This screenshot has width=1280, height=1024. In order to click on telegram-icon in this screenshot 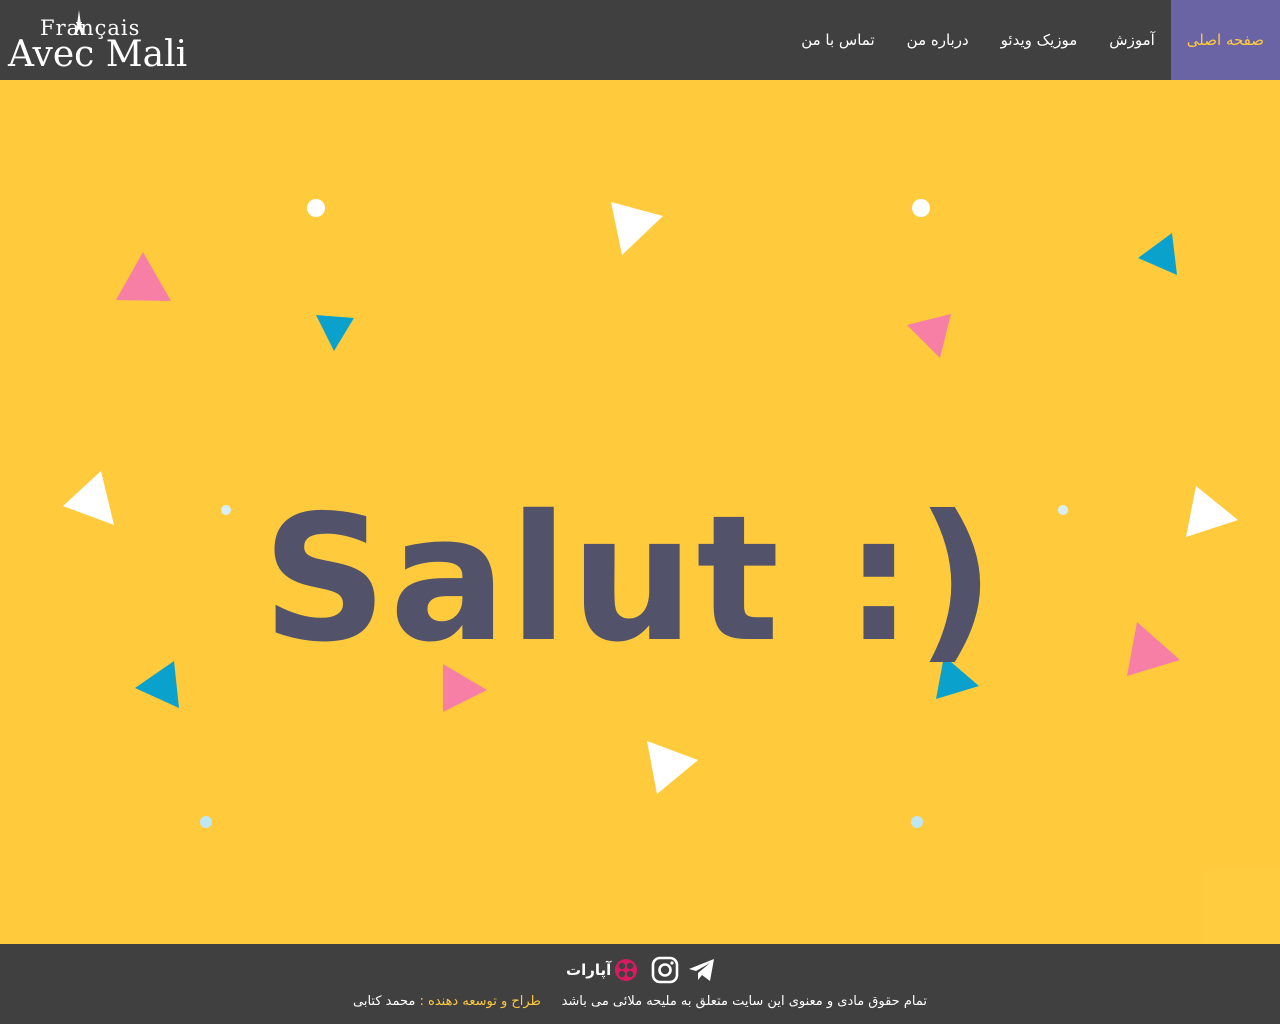, I will do `click(702, 970)`.